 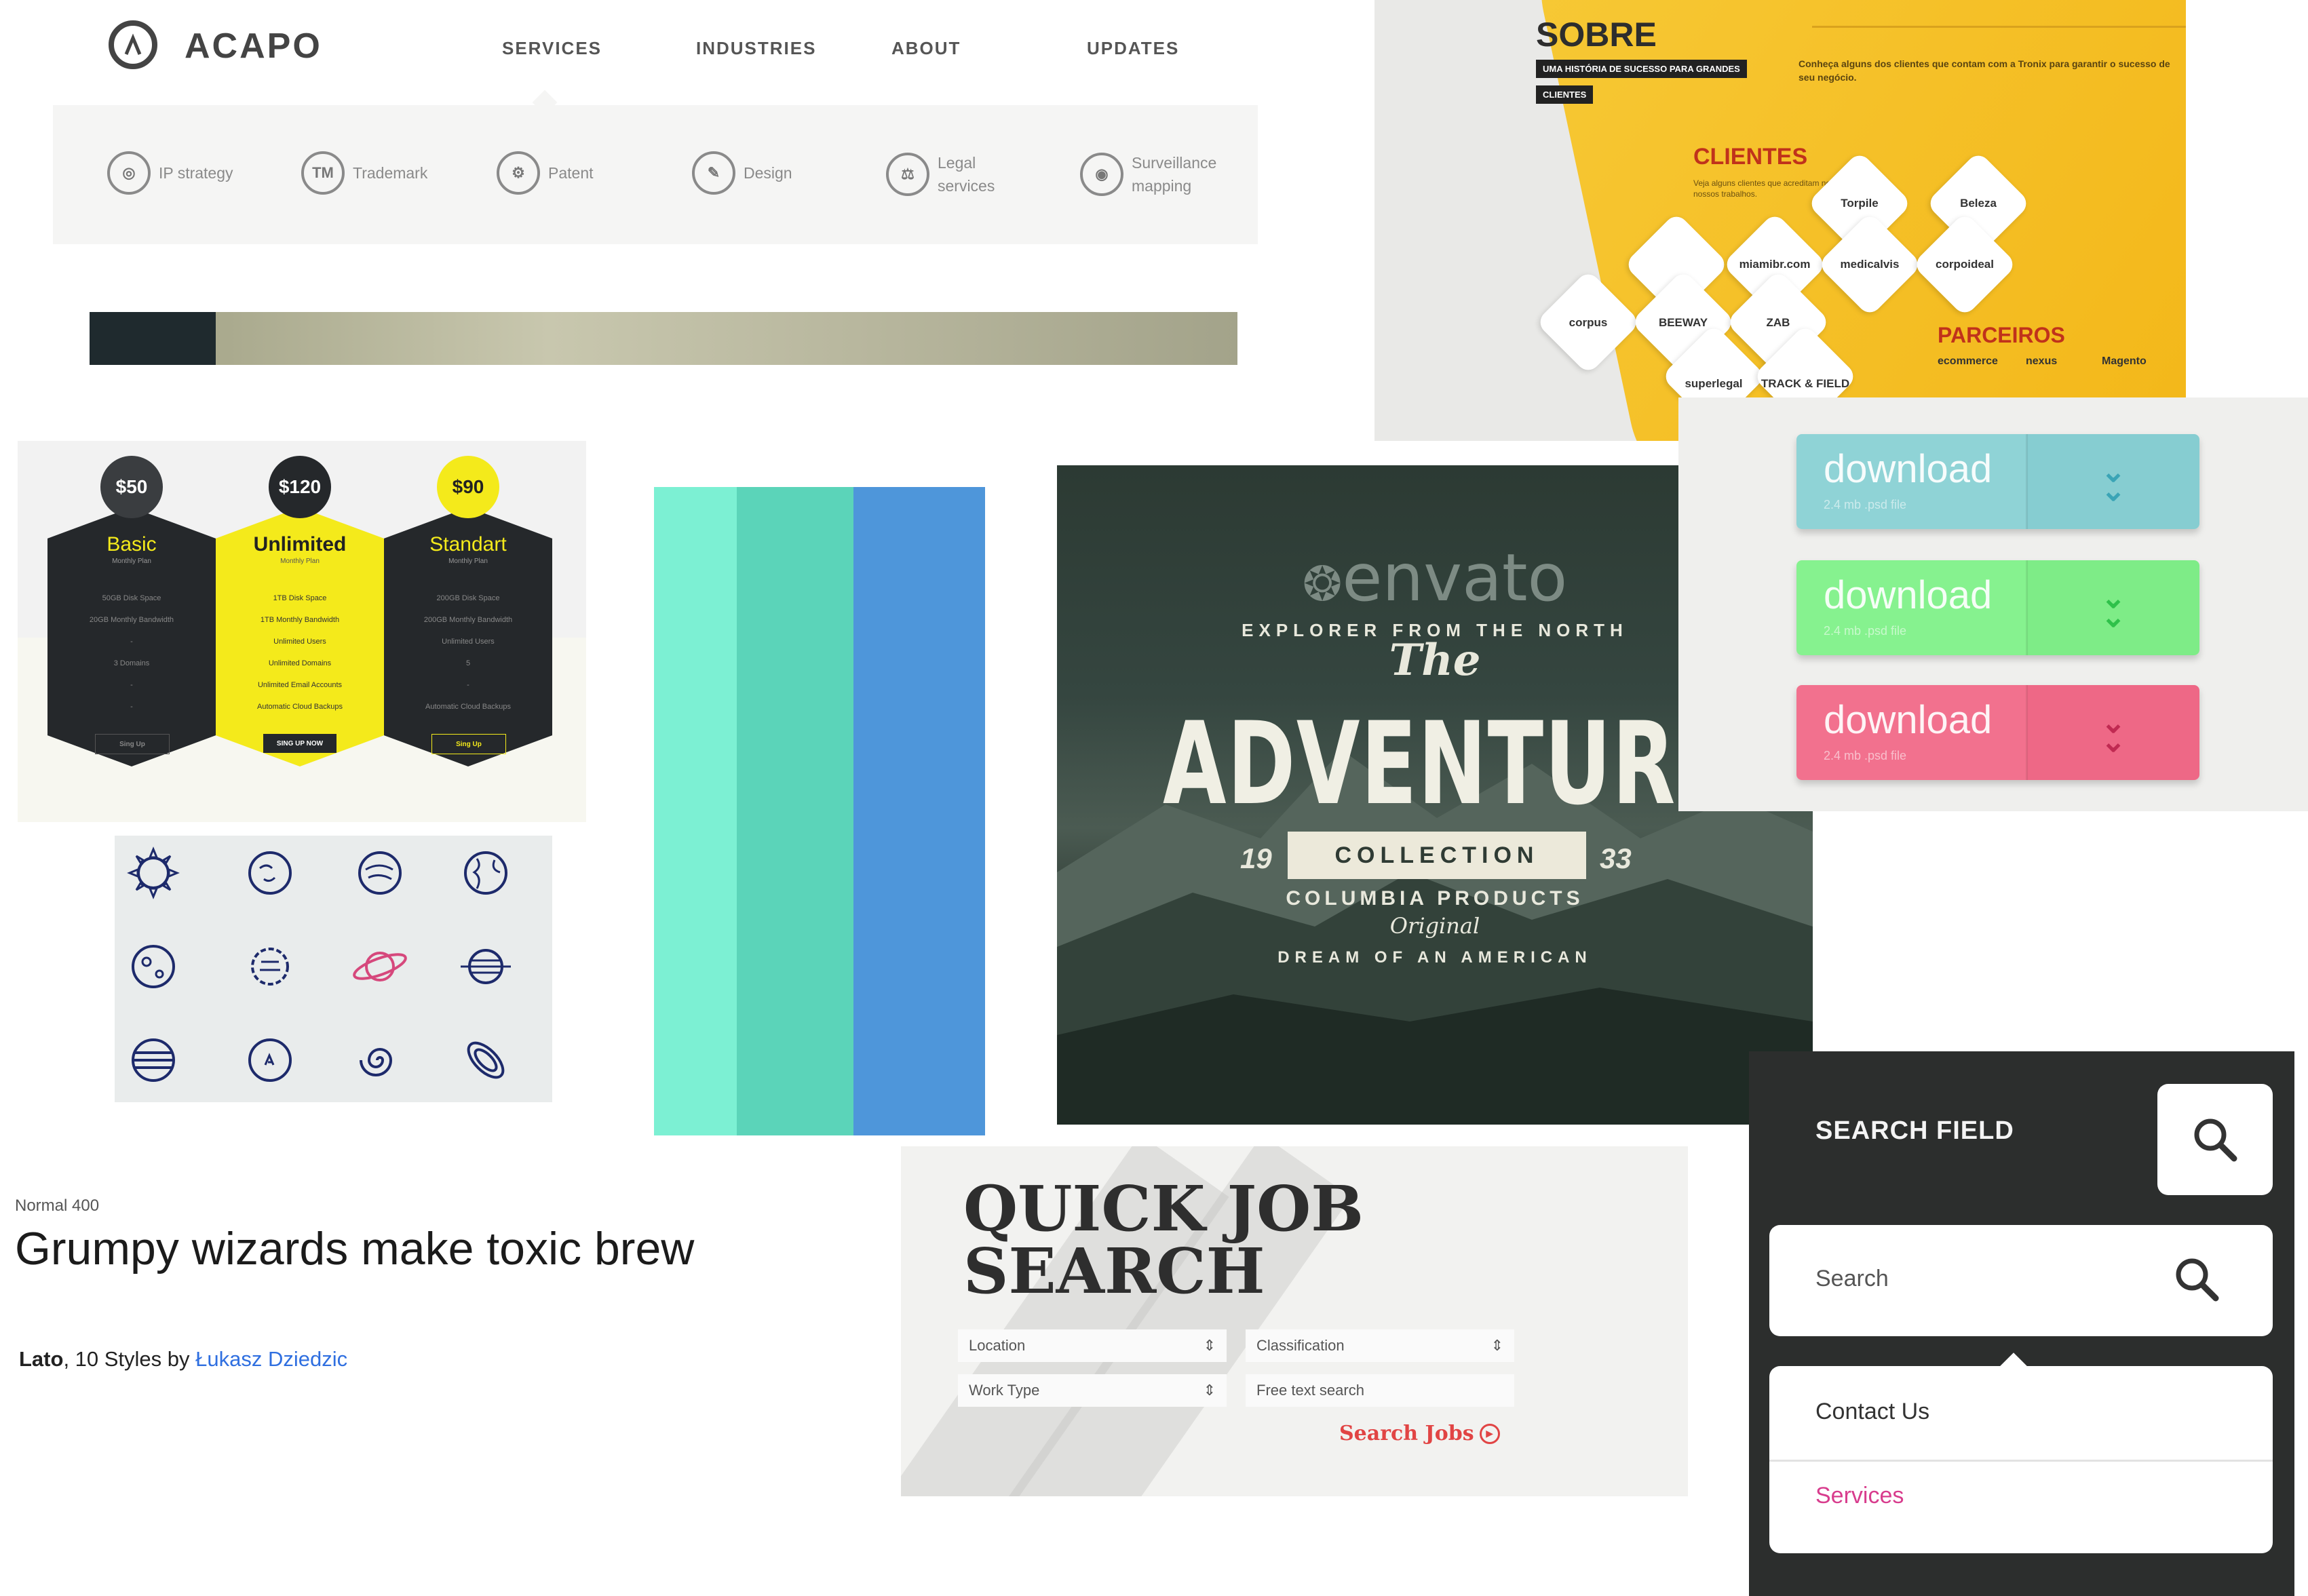 I want to click on free-text-search-input: Free text search, so click(x=1380, y=1390).